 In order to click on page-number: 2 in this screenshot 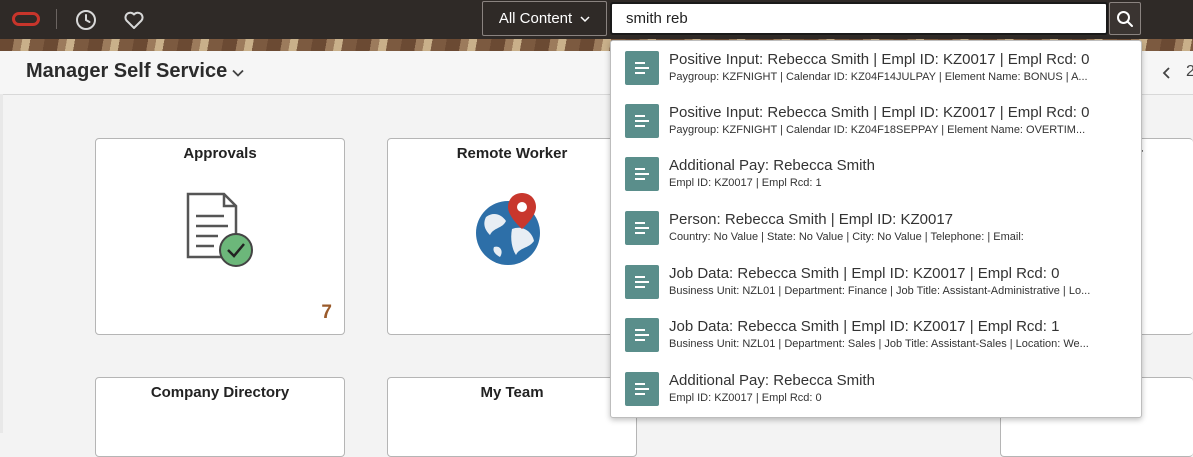, I will do `click(1189, 71)`.